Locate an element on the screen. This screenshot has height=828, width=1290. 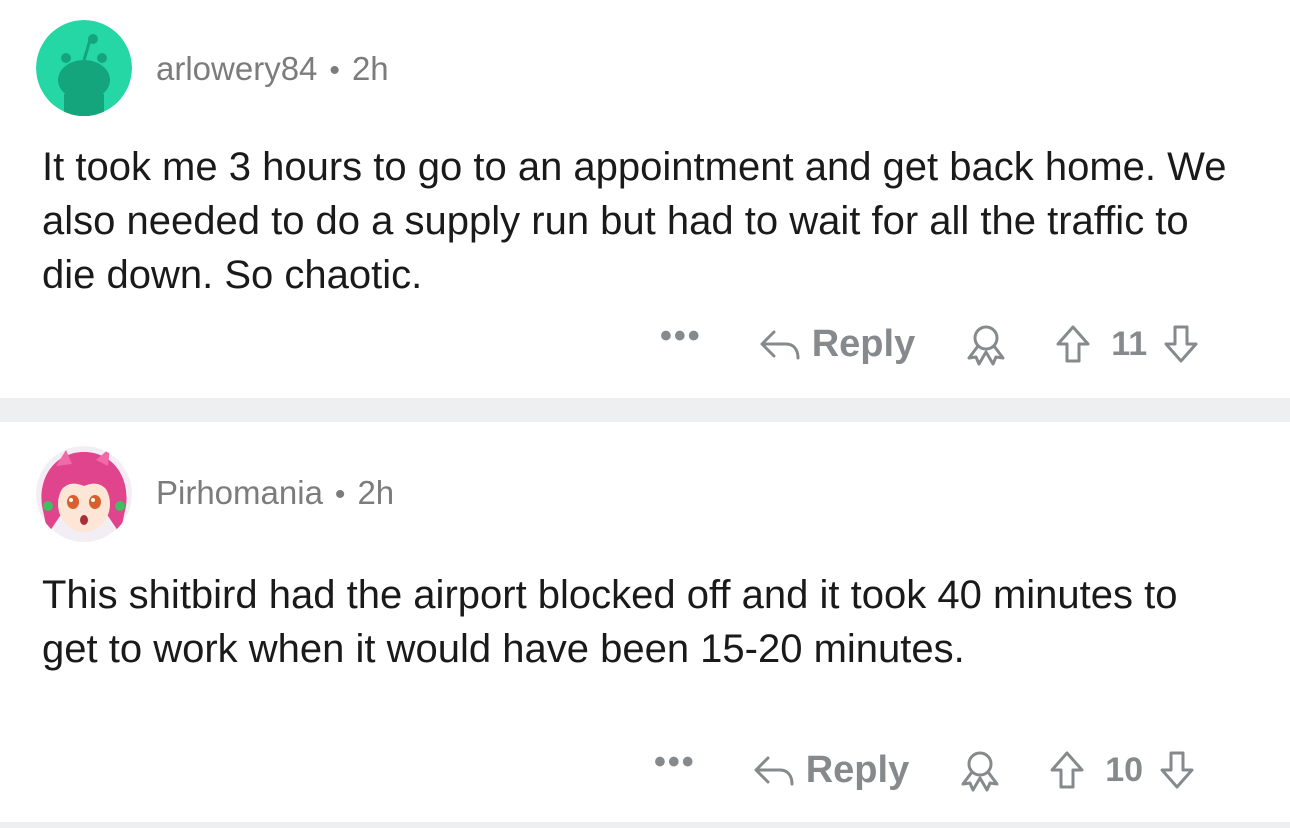
username: Pirhomania is located at coordinates (239, 492).